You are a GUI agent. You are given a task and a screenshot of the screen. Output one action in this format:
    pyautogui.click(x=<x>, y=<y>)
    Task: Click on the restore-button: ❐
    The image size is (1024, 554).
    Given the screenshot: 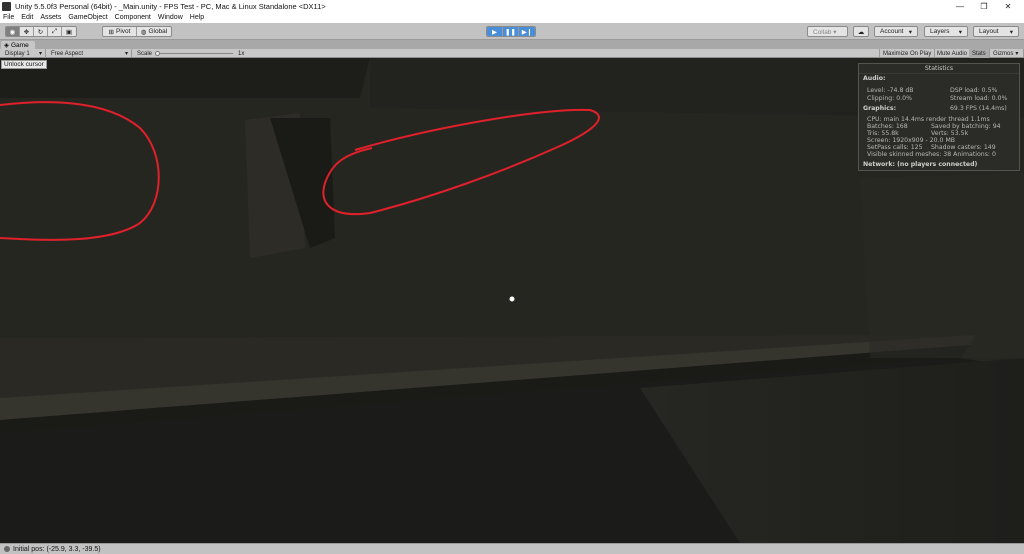 What is the action you would take?
    pyautogui.click(x=984, y=6)
    